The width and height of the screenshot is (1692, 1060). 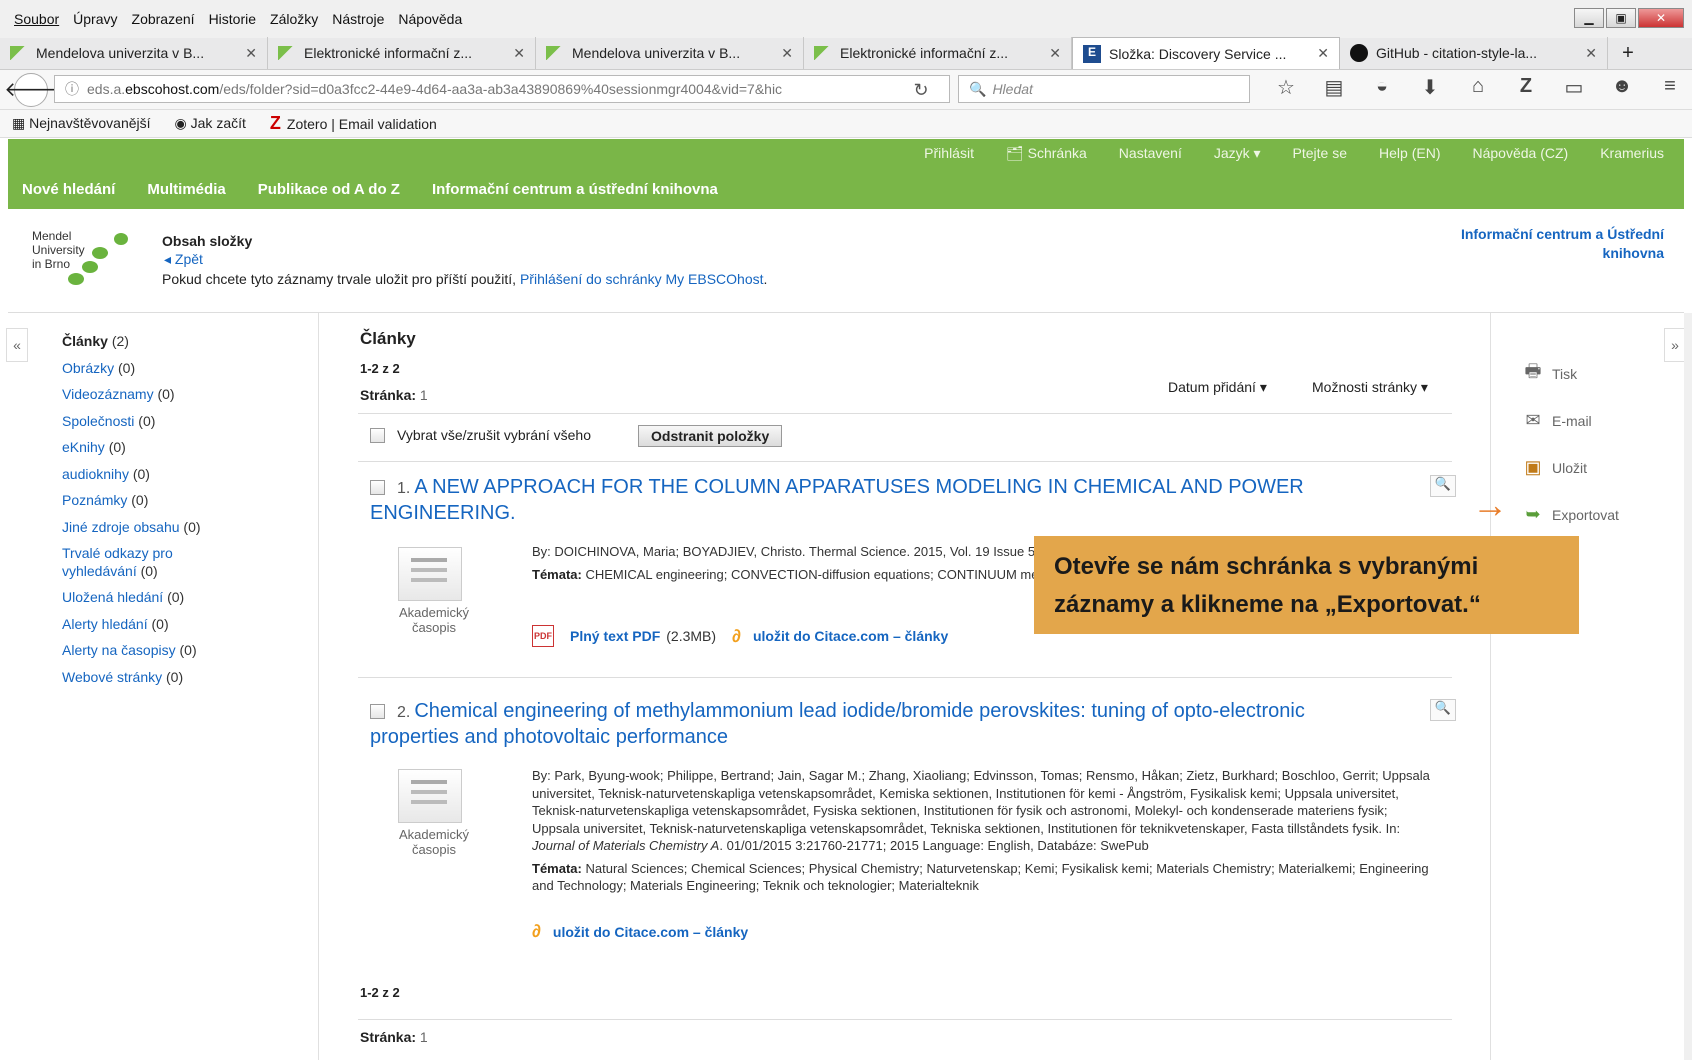 I want to click on collapse-right-button: », so click(x=1675, y=345).